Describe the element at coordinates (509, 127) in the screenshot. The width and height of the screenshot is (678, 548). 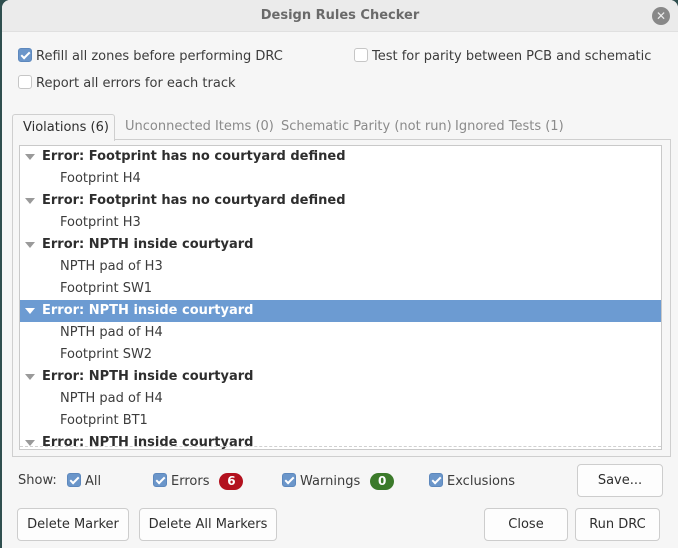
I see `tab-ignored-tests: Ignored Tests (1)` at that location.